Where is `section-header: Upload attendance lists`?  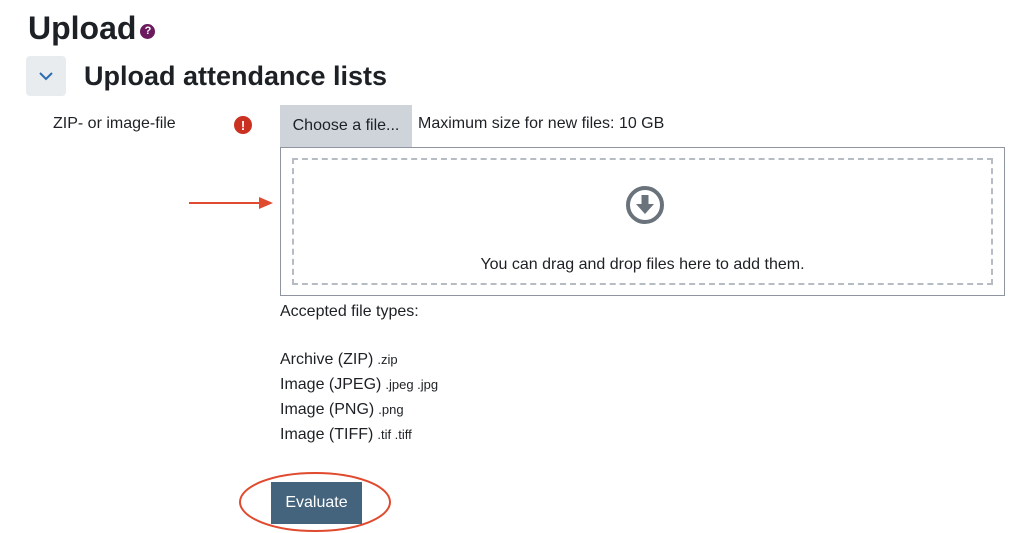 section-header: Upload attendance lists is located at coordinates (206, 76).